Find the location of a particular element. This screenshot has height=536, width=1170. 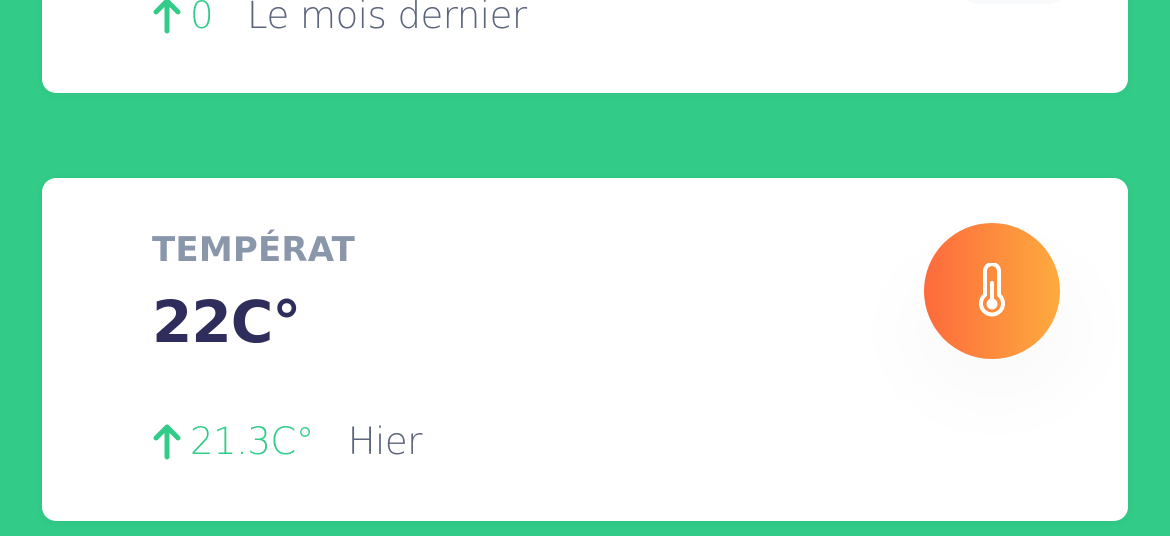

change-value: 21.3C° is located at coordinates (252, 441).